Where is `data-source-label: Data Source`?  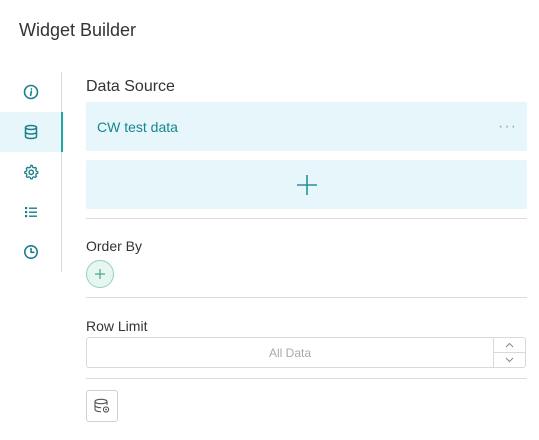
data-source-label: Data Source is located at coordinates (130, 86).